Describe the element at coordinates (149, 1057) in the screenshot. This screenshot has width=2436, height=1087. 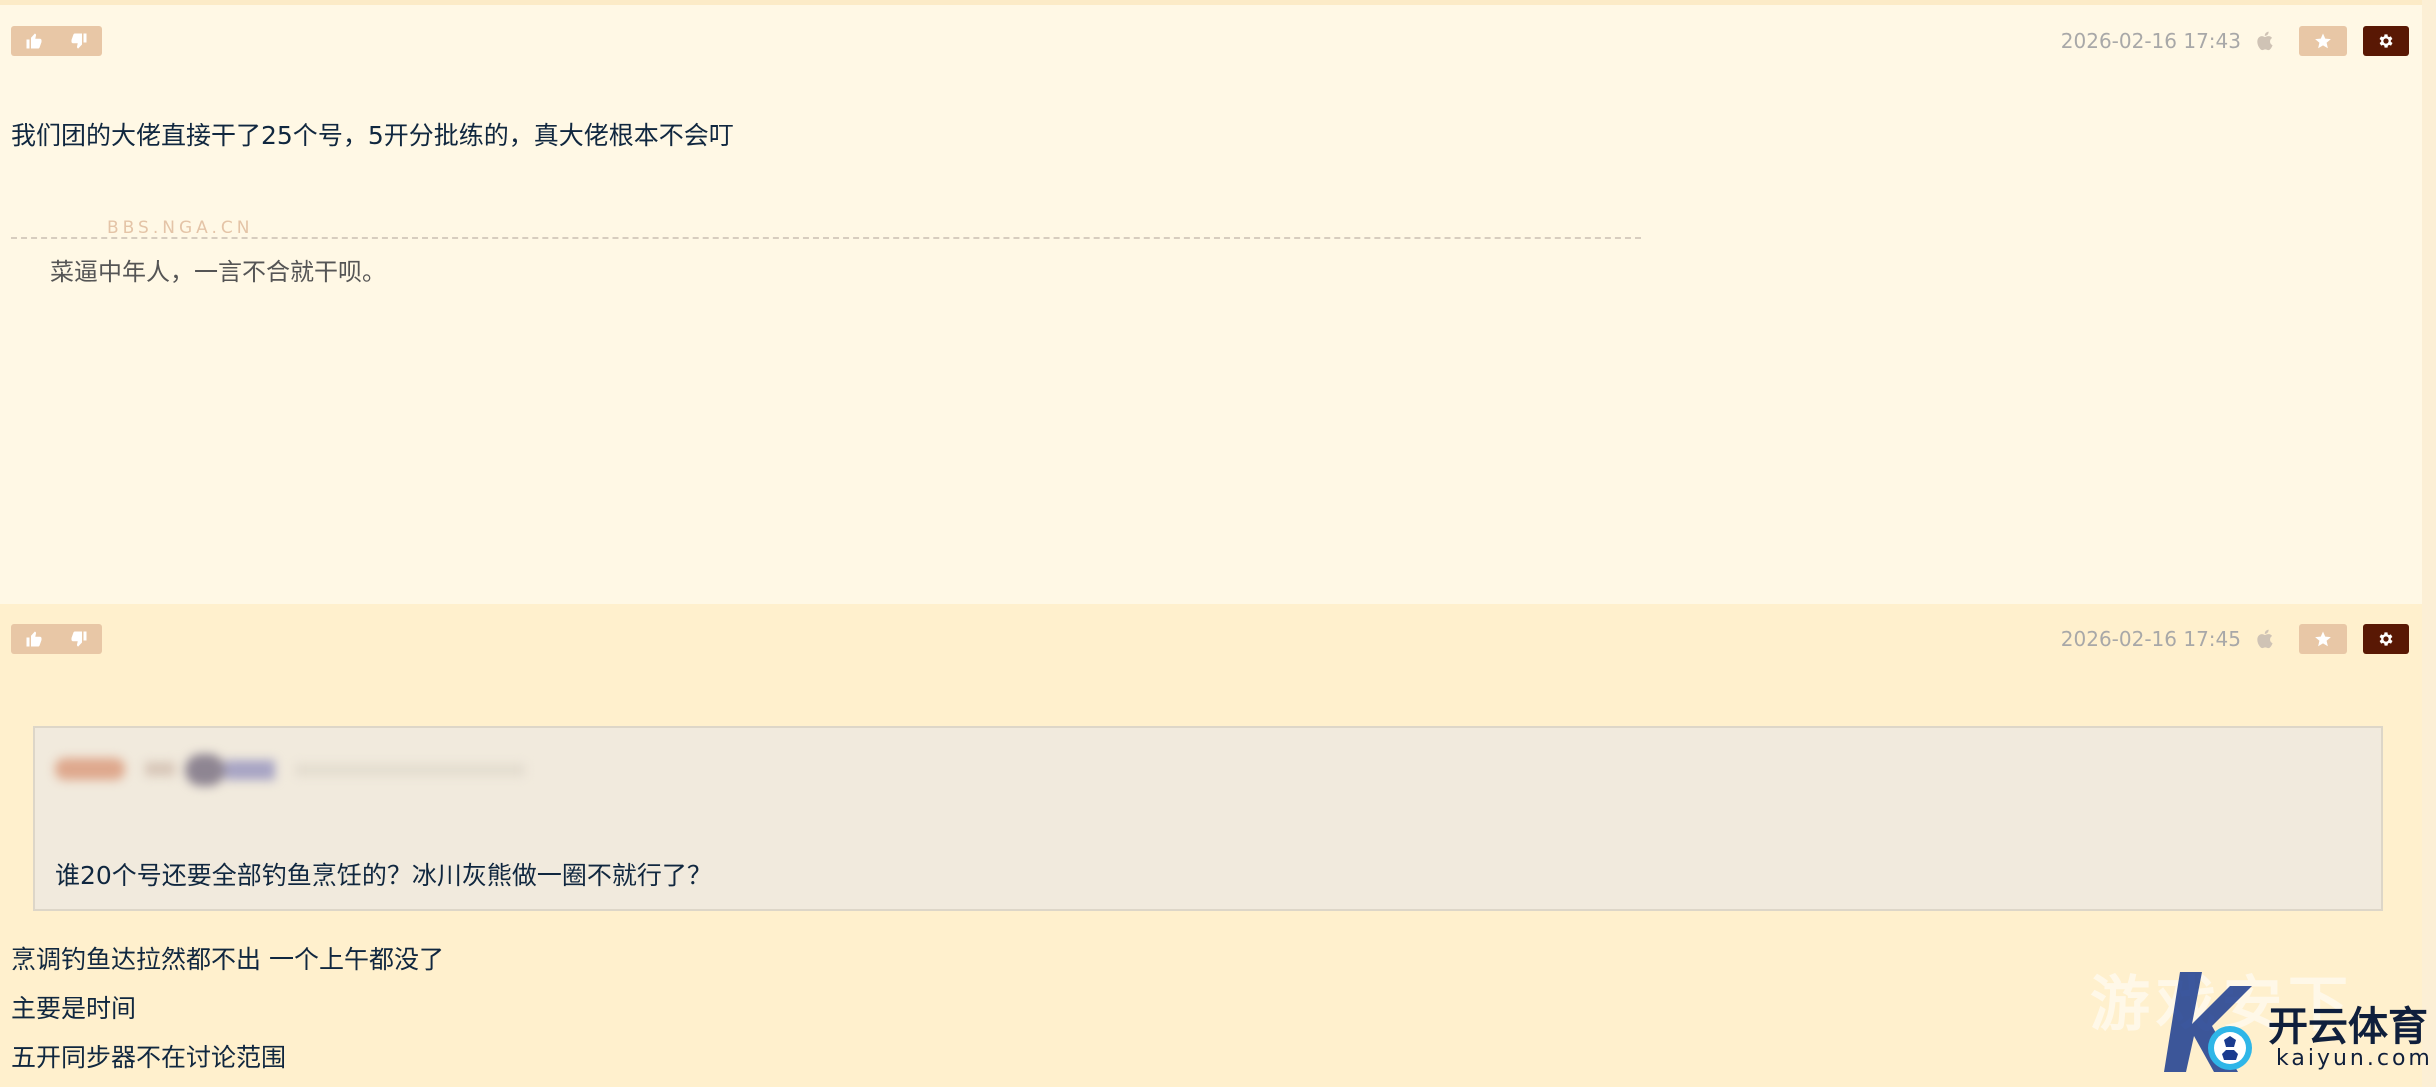
I see `reply-line-3: 五开同步器不在讨论范围` at that location.